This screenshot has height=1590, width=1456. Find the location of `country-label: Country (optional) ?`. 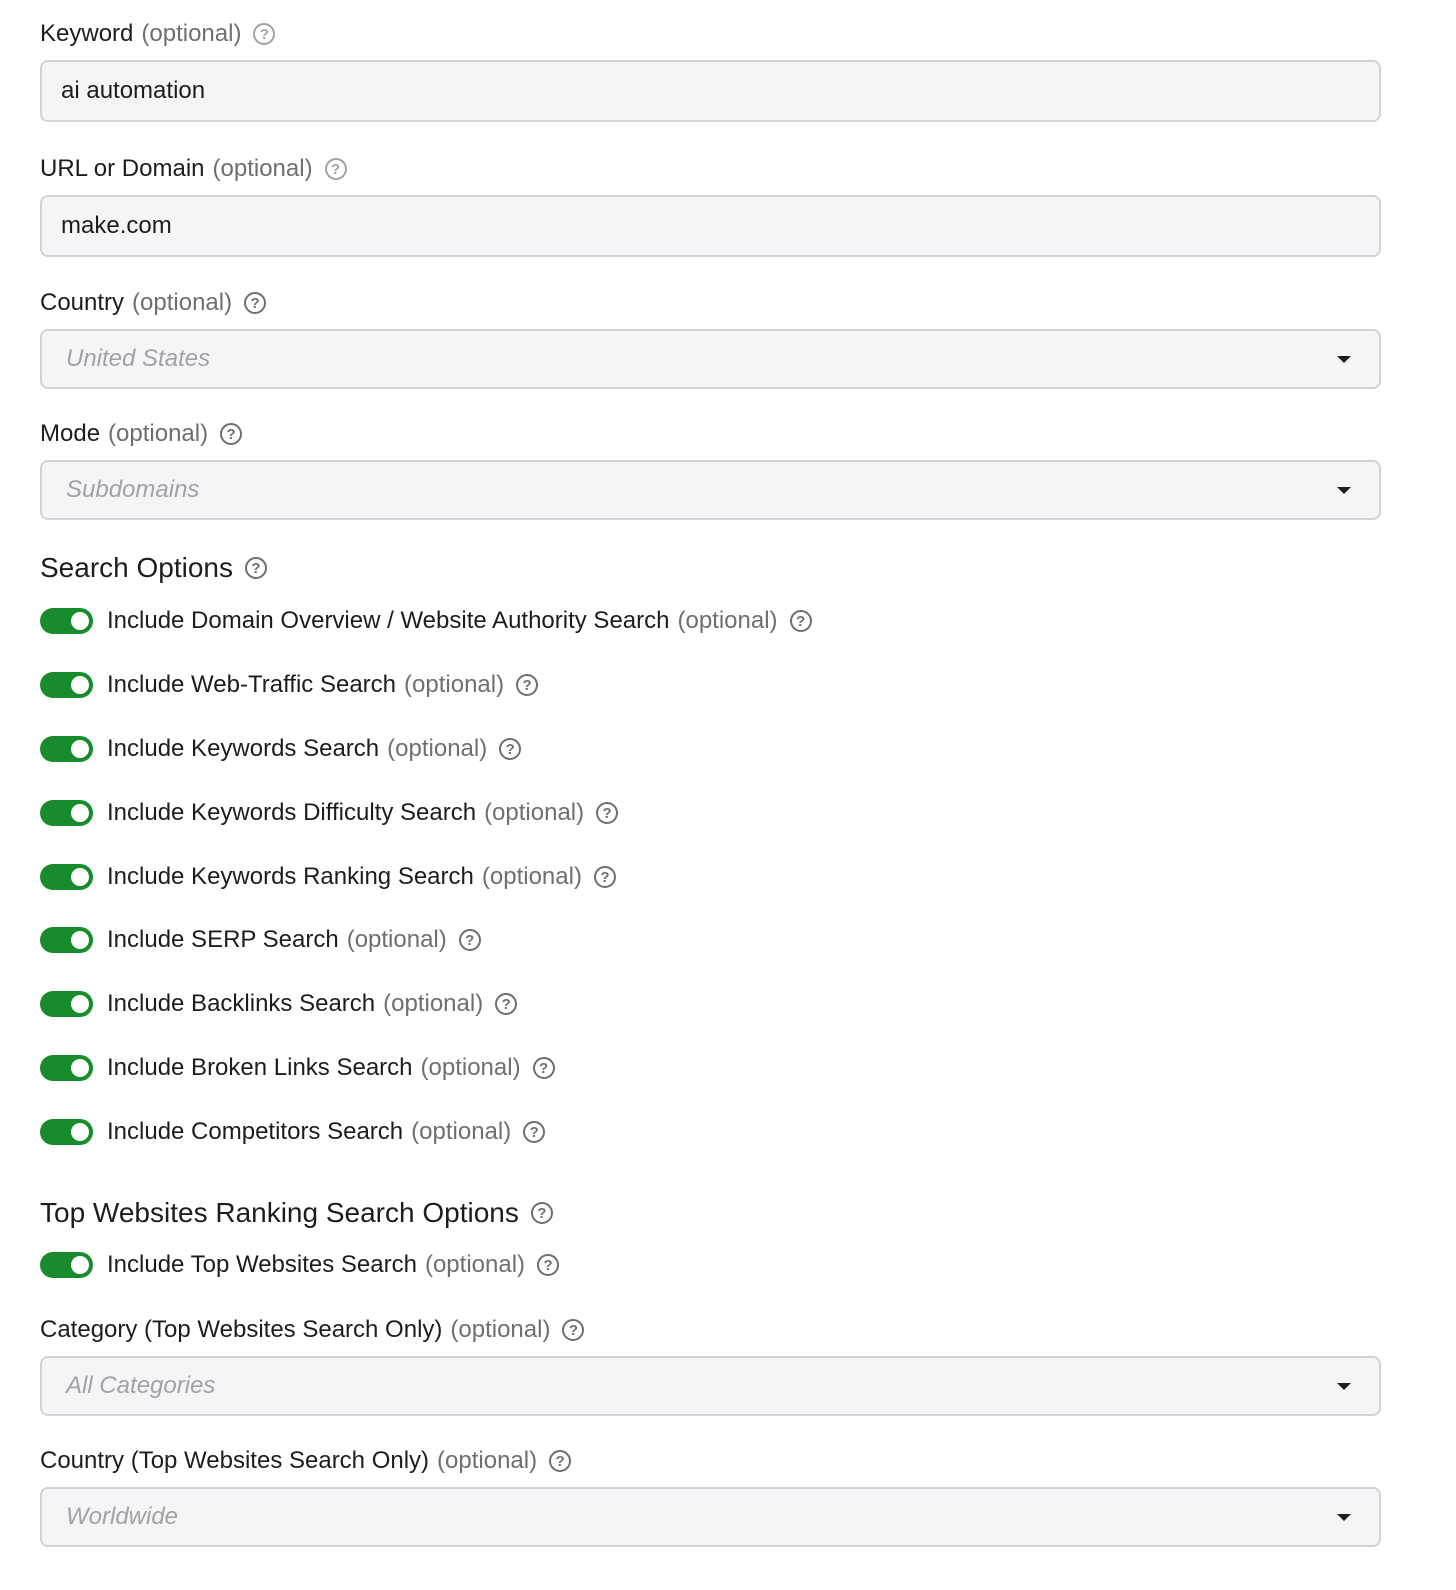

country-label: Country (optional) ? is located at coordinates (153, 303).